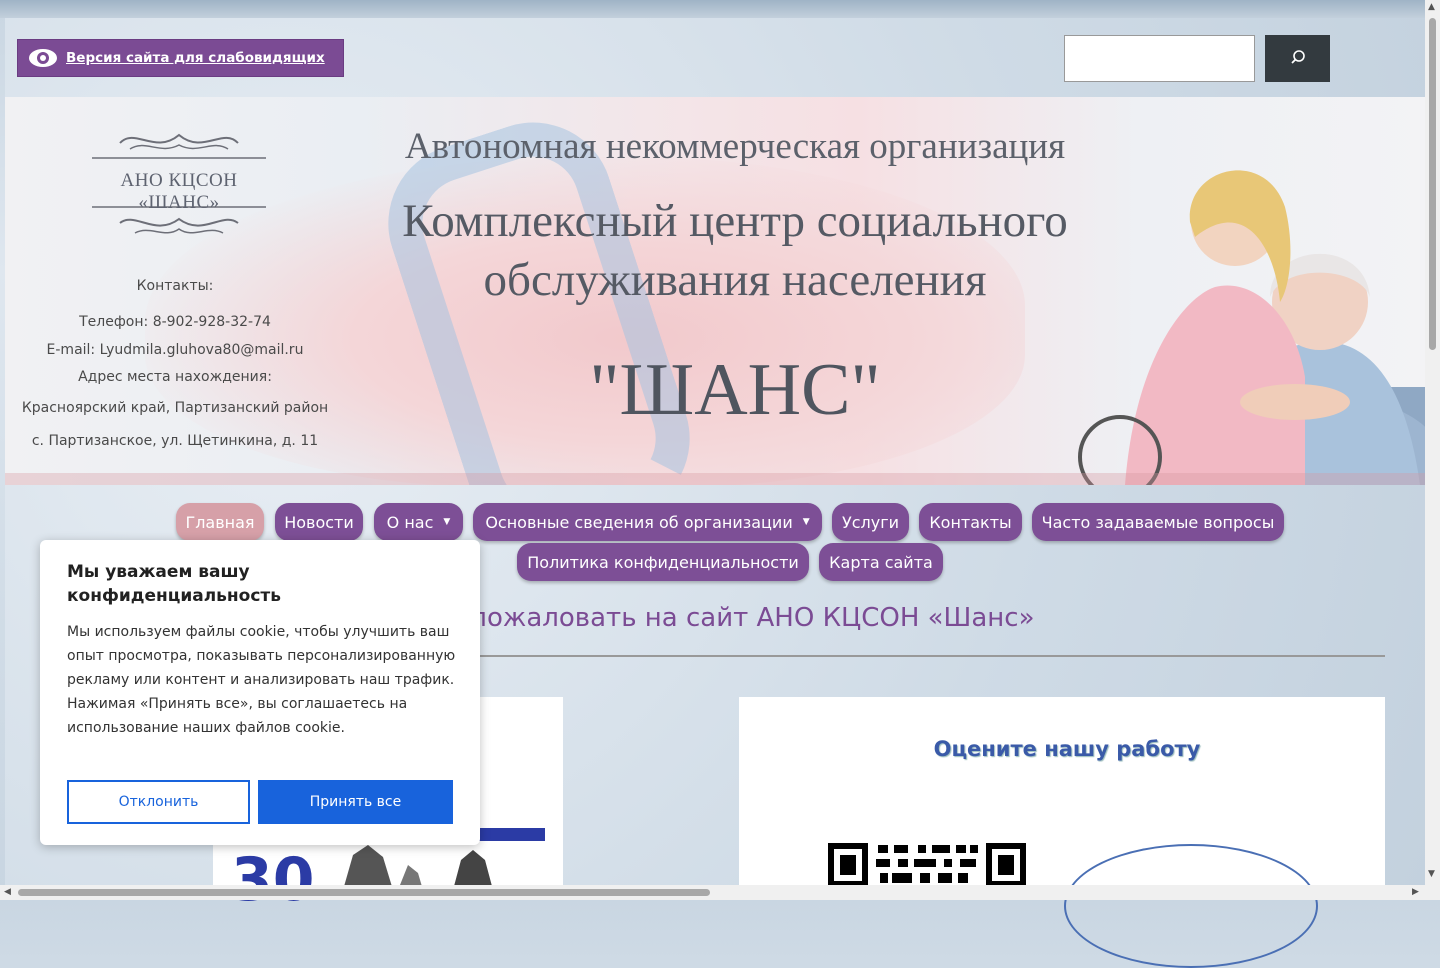  What do you see at coordinates (752, 618) in the screenshot?
I see `welcome-heading: пожаловать на сайт АНО КЦСОН «Шанс»` at bounding box center [752, 618].